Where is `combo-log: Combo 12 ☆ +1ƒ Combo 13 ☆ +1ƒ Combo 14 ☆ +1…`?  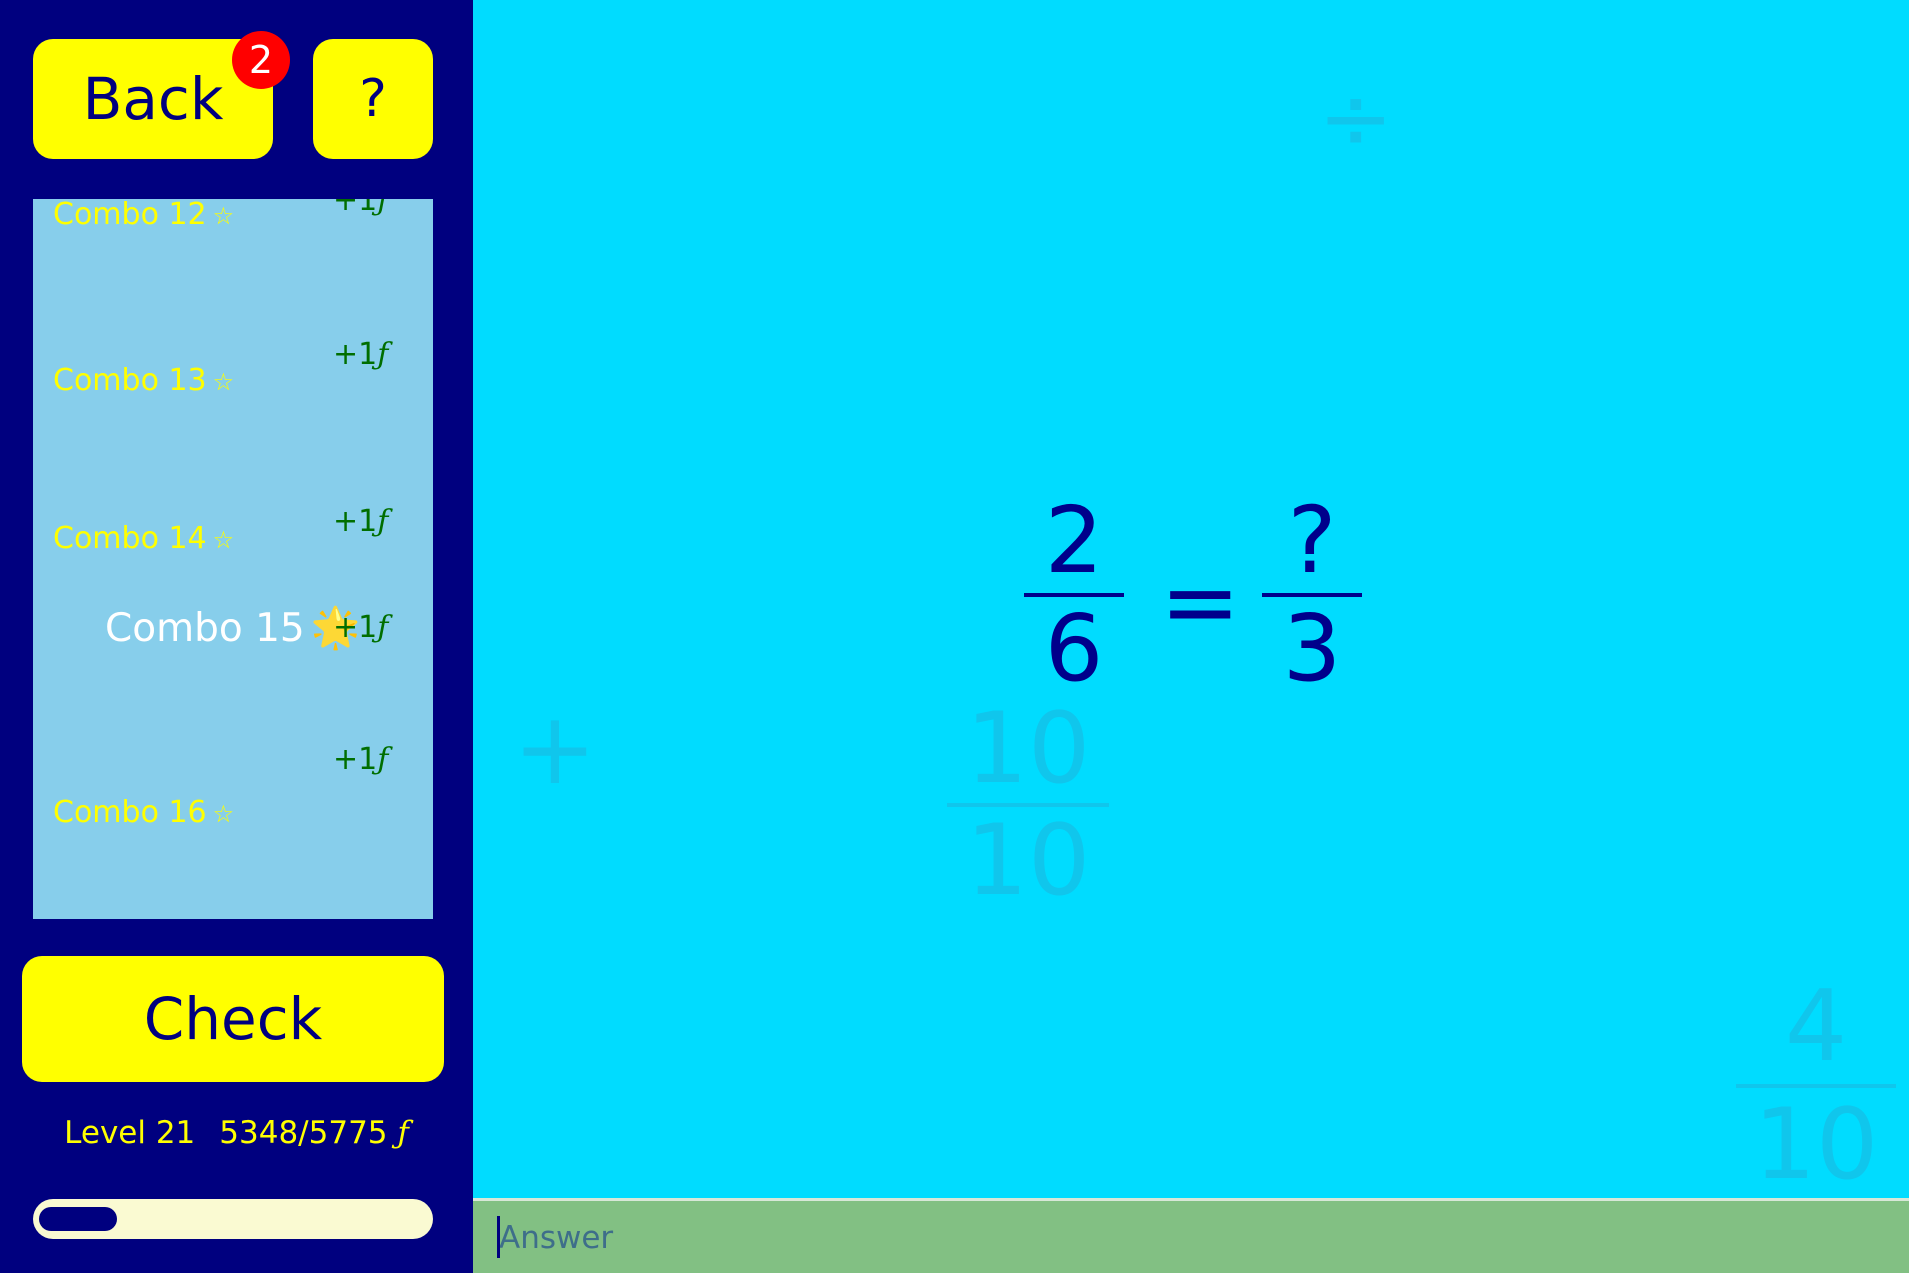 combo-log: Combo 12 ☆ +1ƒ Combo 13 ☆ +1ƒ Combo 14 ☆ +1… is located at coordinates (233, 559).